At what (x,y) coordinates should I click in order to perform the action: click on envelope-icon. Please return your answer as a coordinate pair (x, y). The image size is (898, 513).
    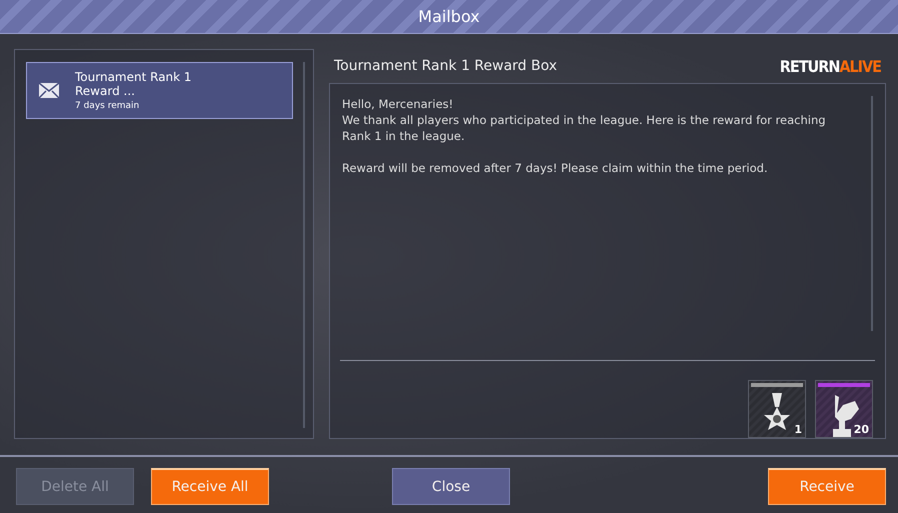
    Looking at the image, I should click on (49, 90).